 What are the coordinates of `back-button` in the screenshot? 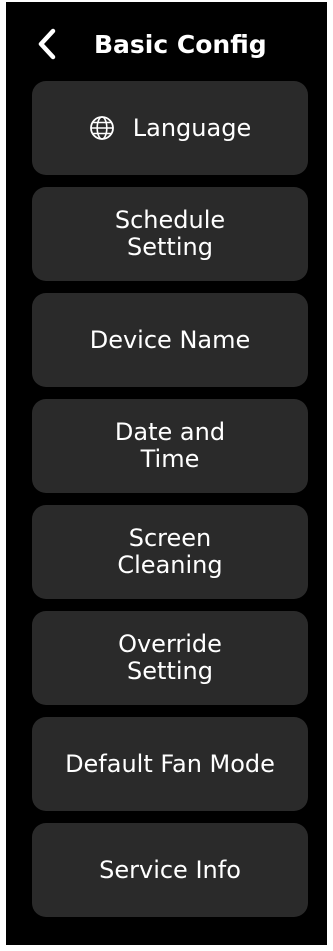 It's located at (47, 44).